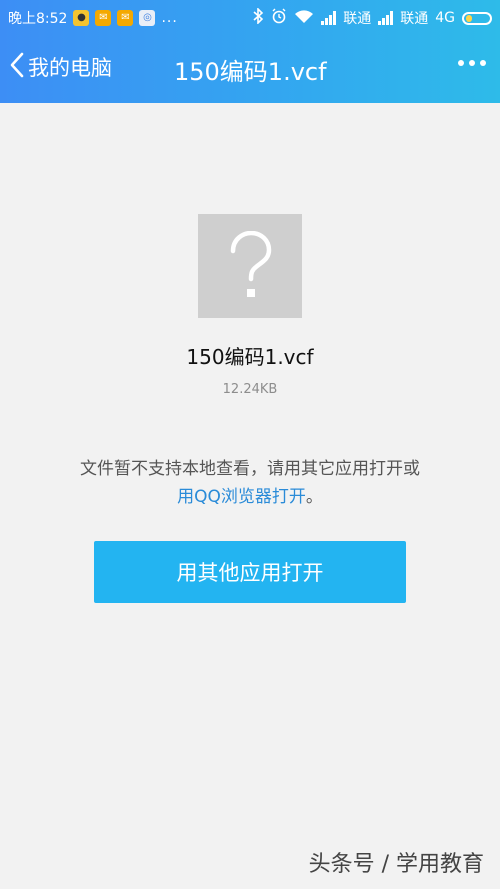 This screenshot has height=889, width=500. What do you see at coordinates (414, 19) in the screenshot?
I see `carrier-2: 联通` at bounding box center [414, 19].